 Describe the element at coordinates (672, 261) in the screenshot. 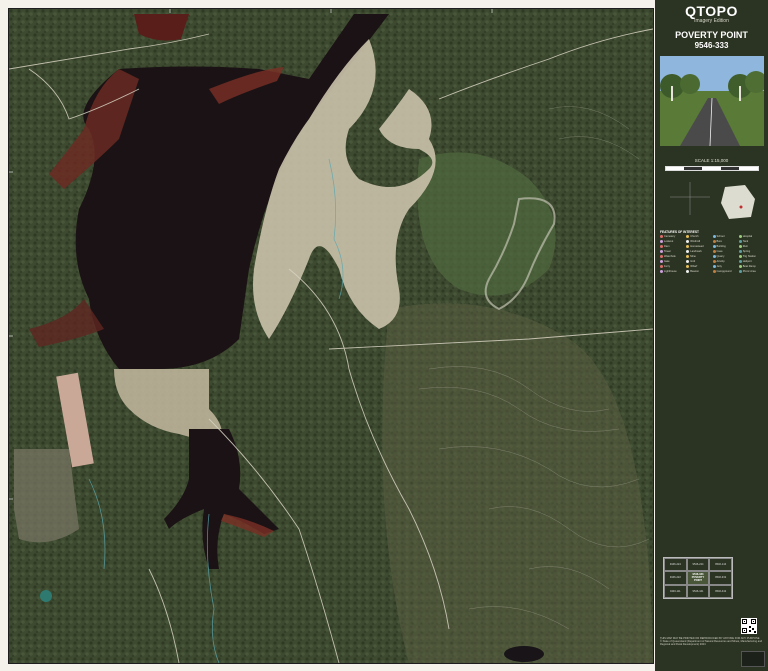

I see `legend-item: Gate` at that location.